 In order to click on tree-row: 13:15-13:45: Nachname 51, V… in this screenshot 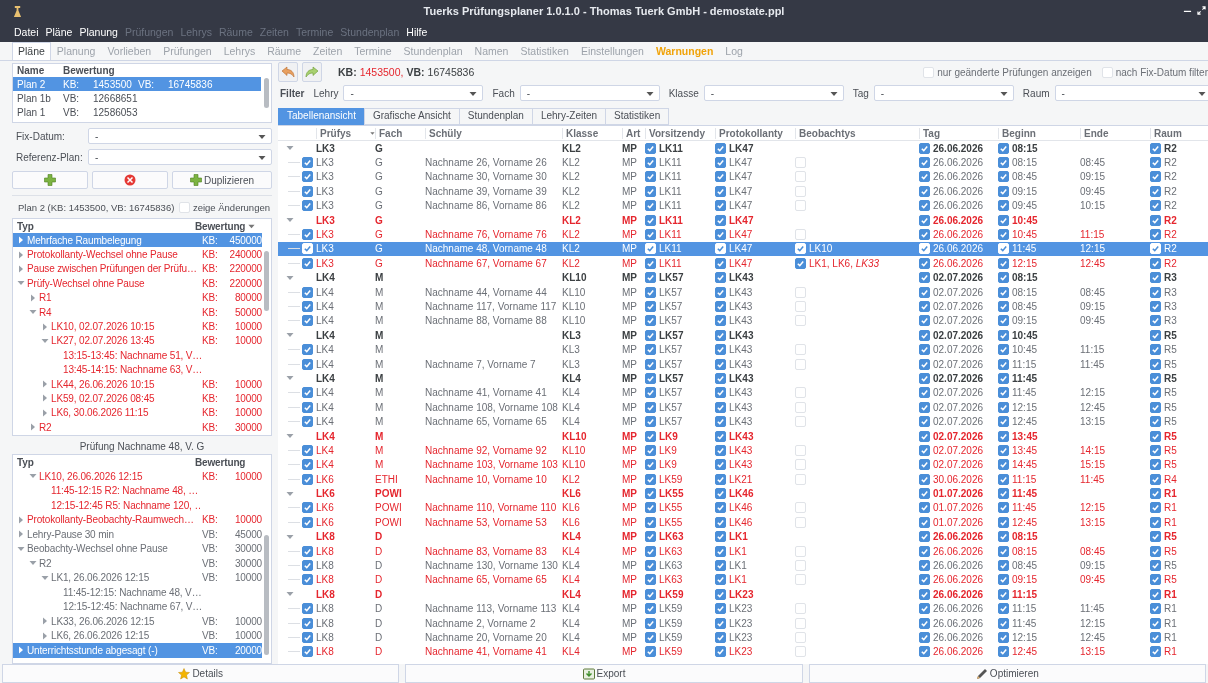, I will do `click(137, 355)`.